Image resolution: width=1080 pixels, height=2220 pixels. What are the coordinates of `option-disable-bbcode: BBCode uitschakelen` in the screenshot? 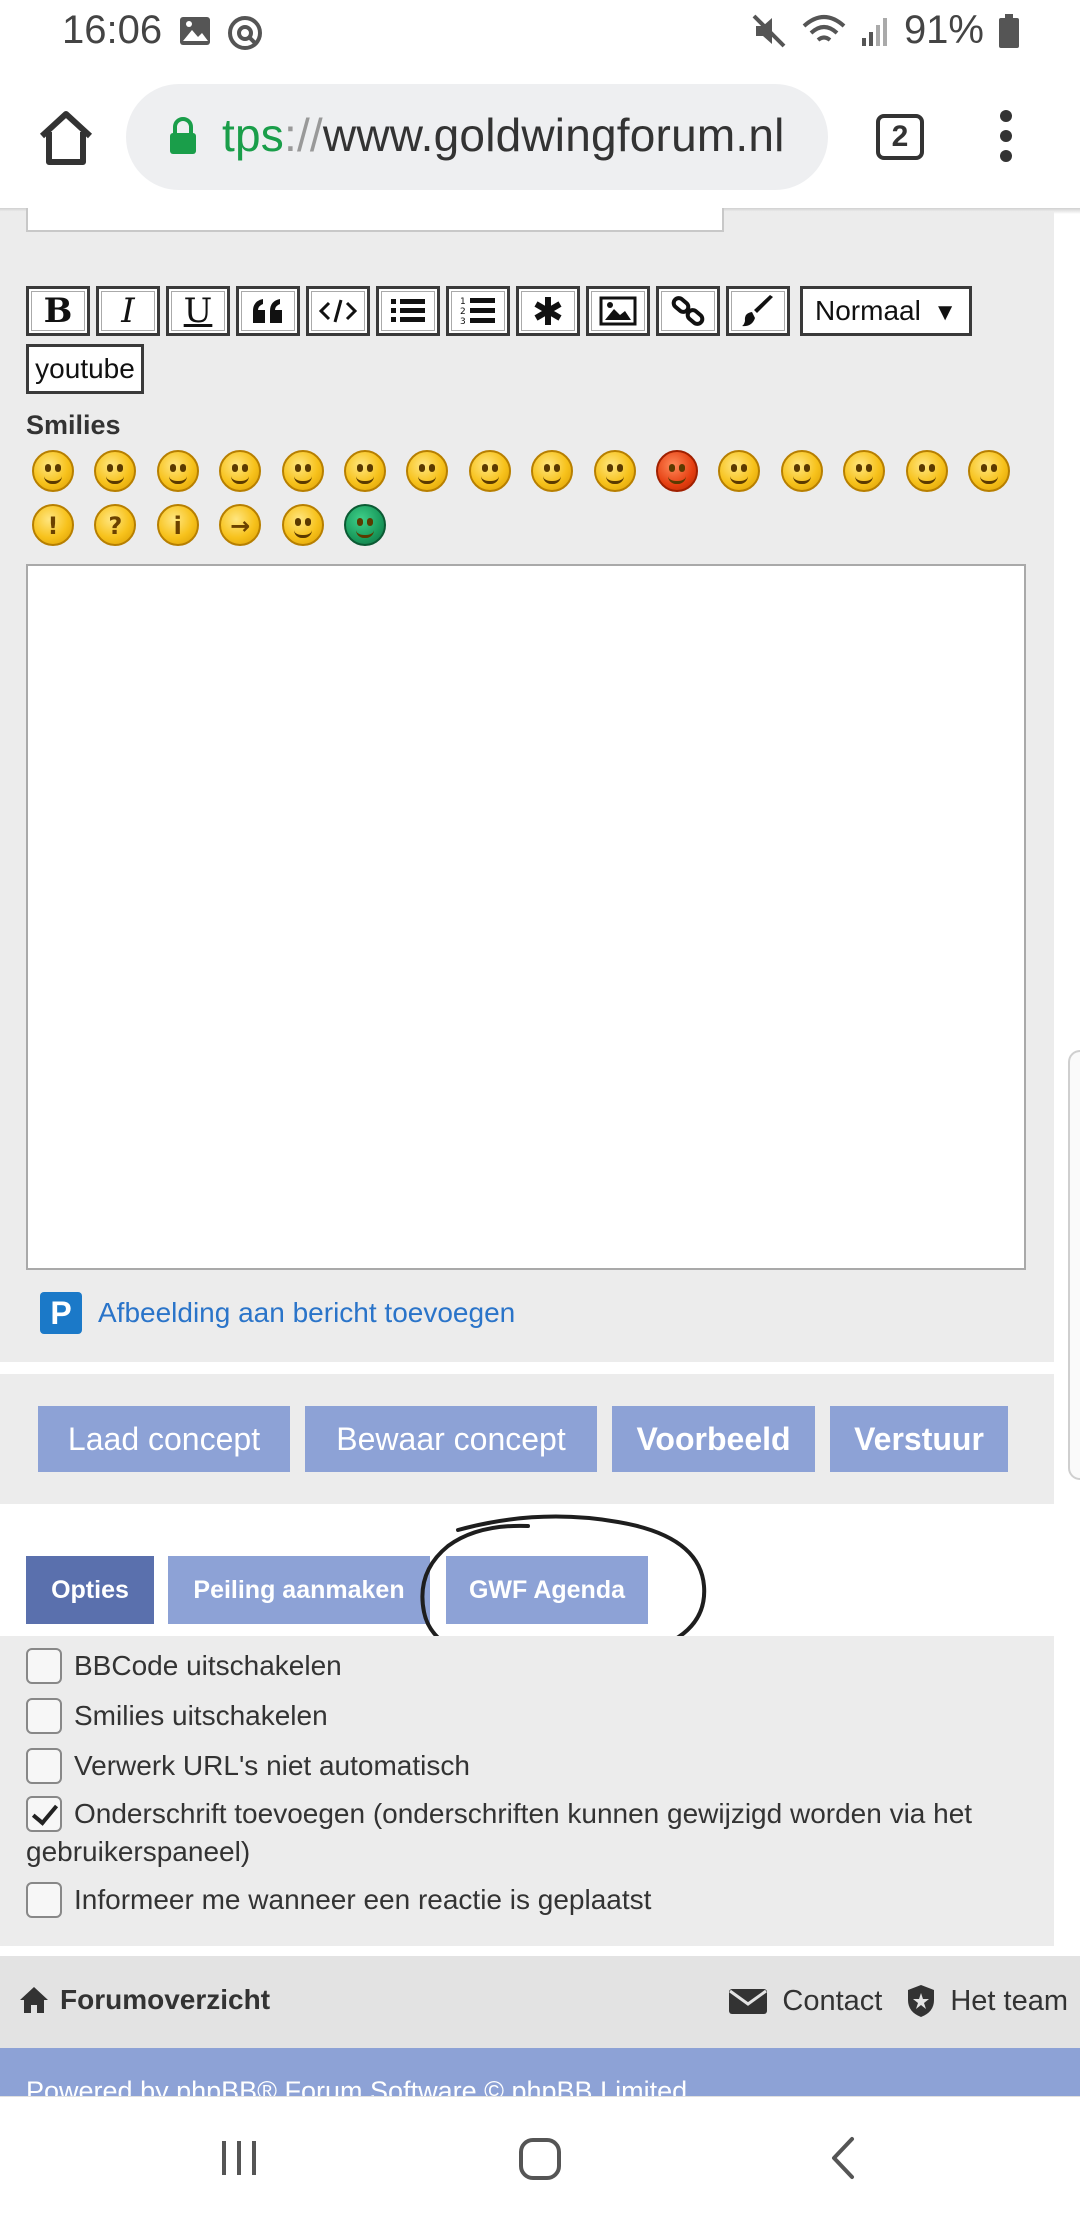 It's located at (184, 1666).